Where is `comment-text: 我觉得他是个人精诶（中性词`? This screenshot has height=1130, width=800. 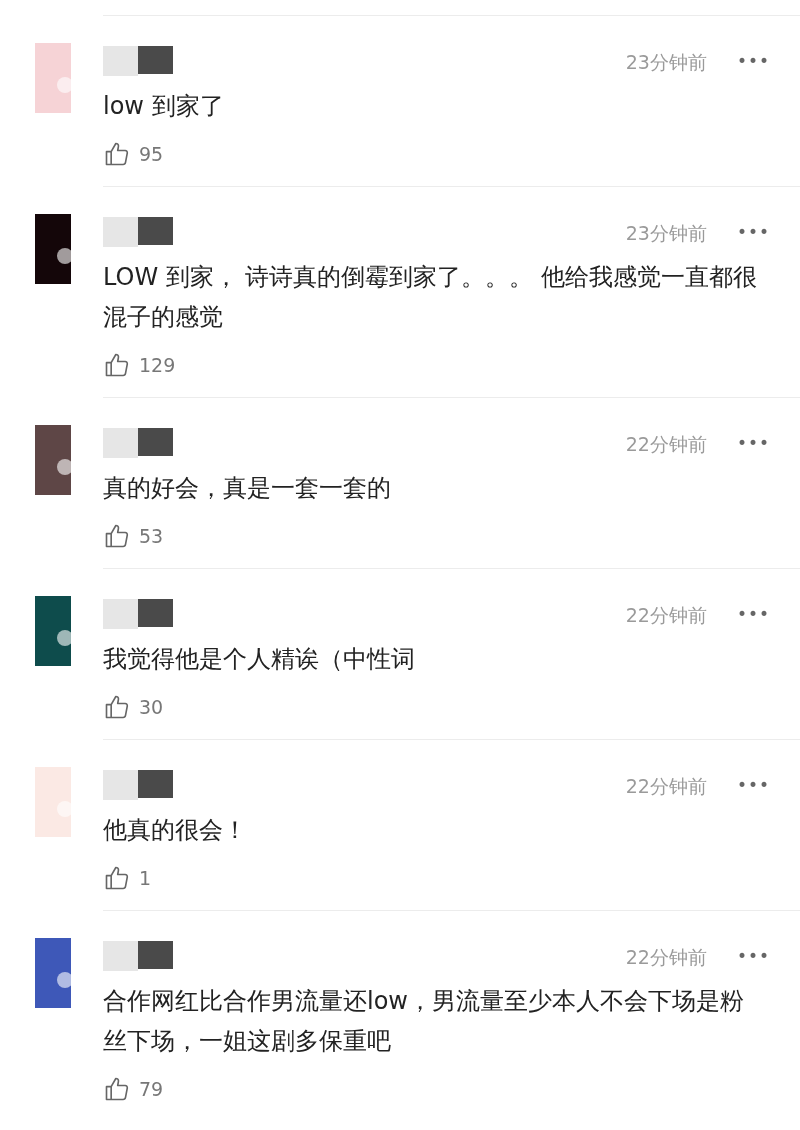 comment-text: 我觉得他是个人精诶（中性词 is located at coordinates (259, 659).